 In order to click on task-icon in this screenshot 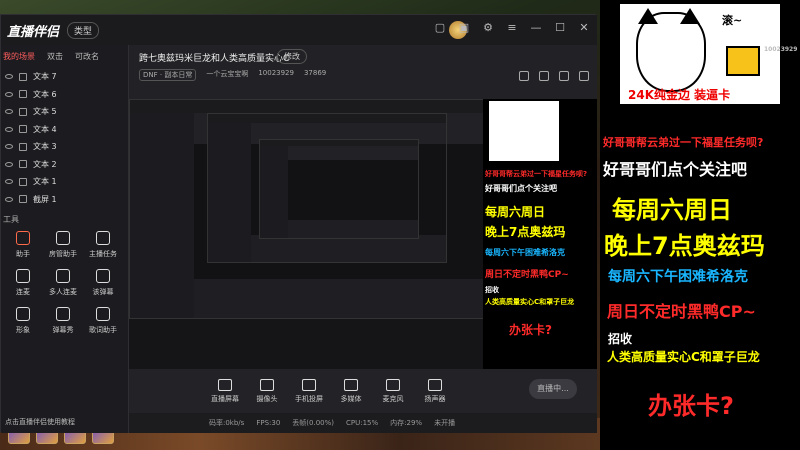, I will do `click(103, 238)`.